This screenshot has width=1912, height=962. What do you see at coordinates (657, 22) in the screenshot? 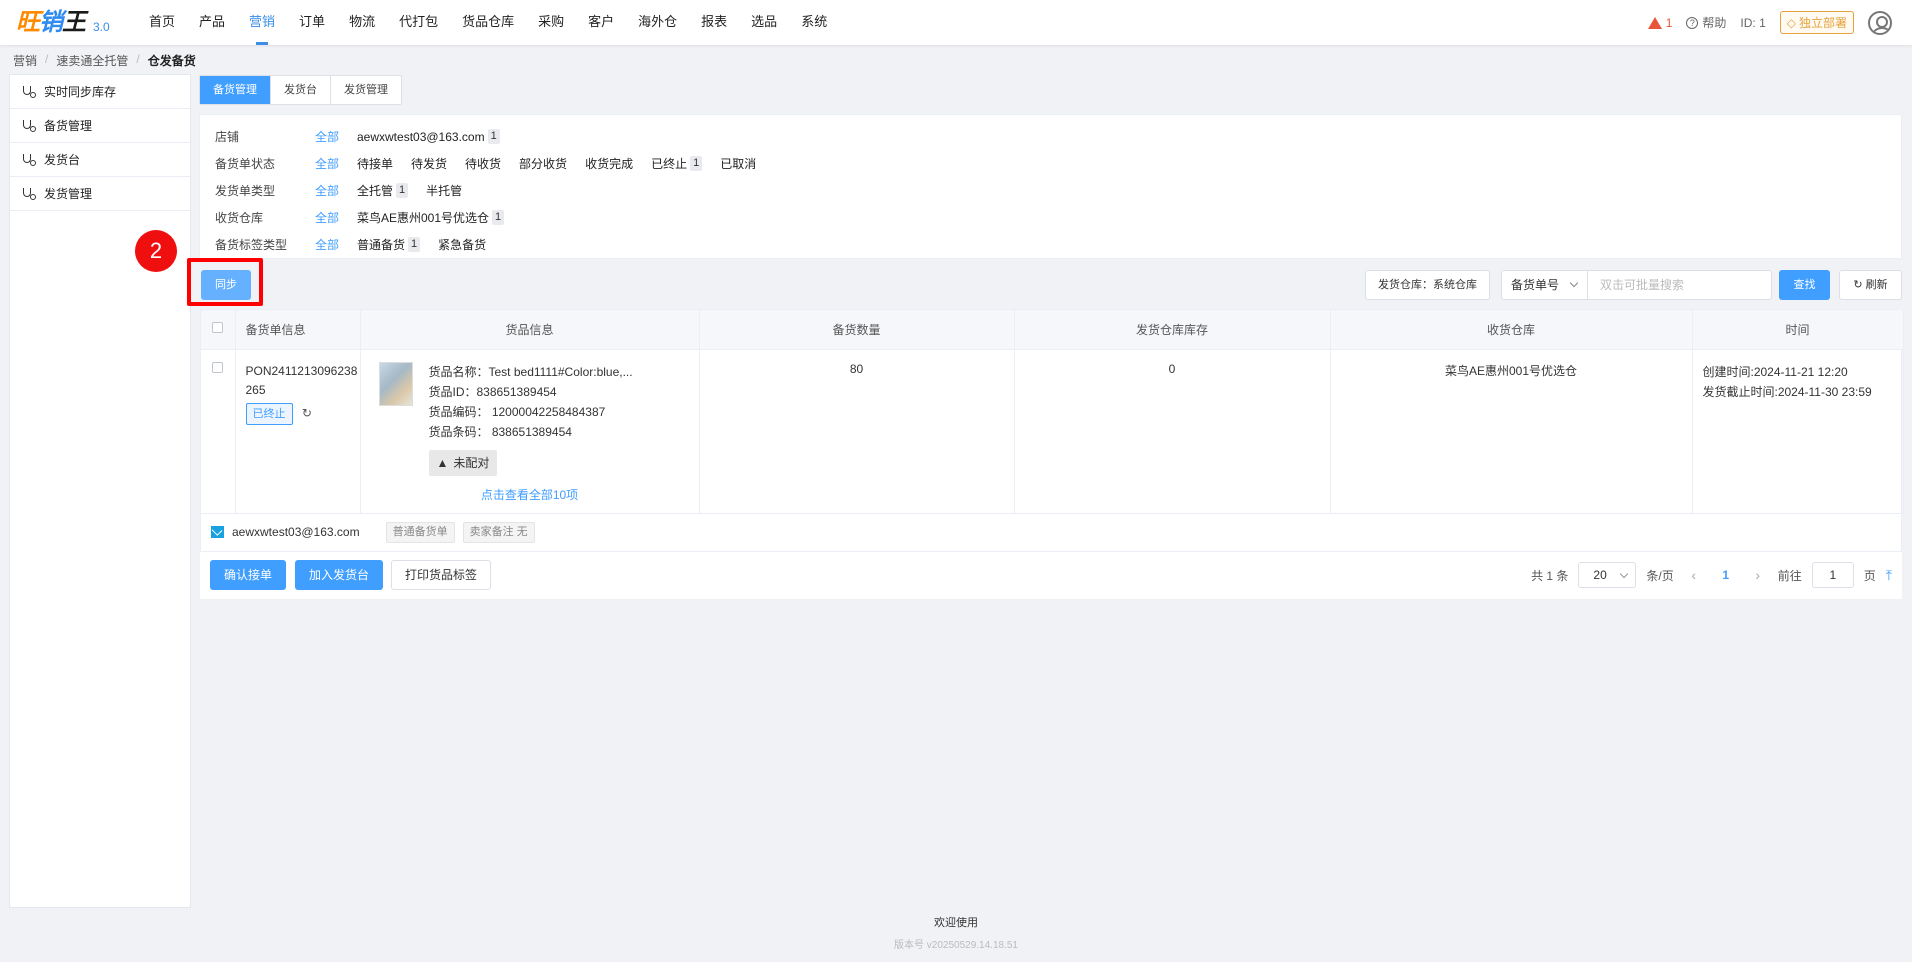
I see `nav-item-overseas: 海外仓` at bounding box center [657, 22].